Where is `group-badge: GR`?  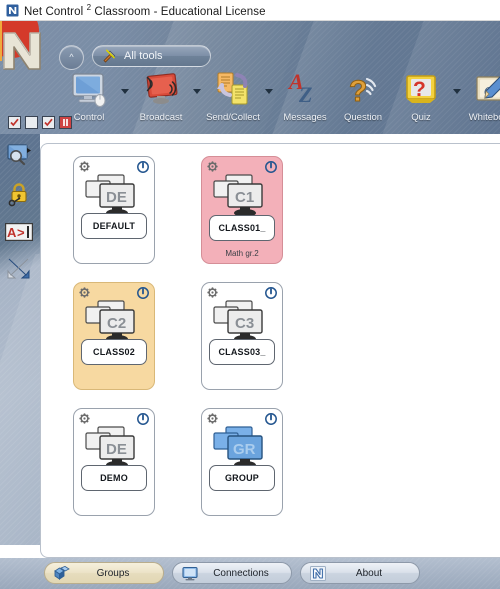
group-badge: GR is located at coordinates (244, 449).